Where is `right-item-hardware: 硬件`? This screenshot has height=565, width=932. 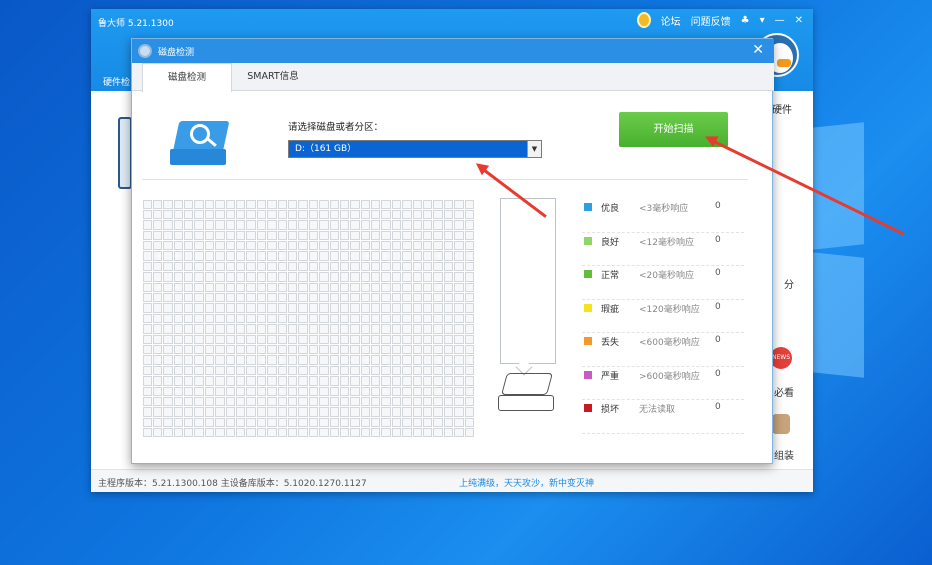
right-item-hardware: 硬件 is located at coordinates (782, 108).